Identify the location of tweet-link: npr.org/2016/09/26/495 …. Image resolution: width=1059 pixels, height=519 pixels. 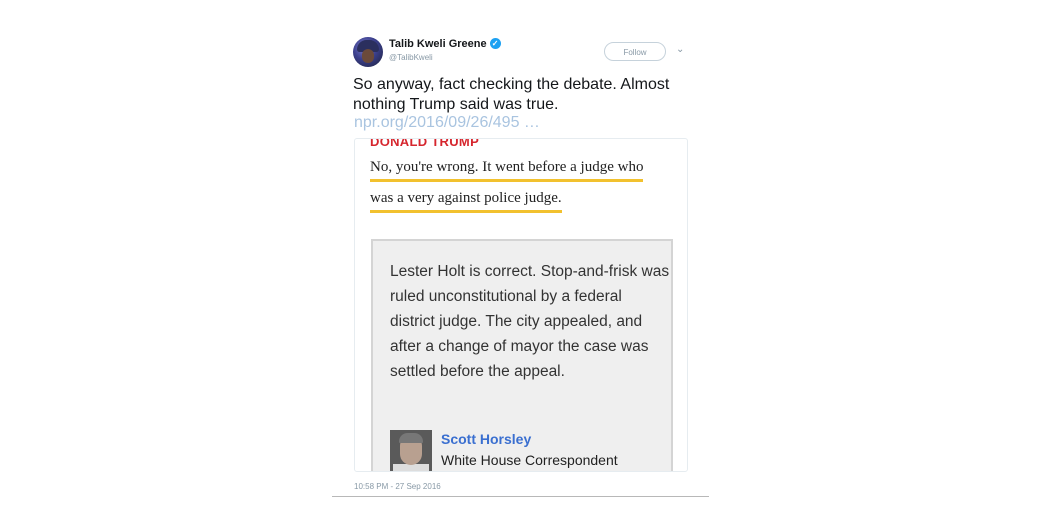
(447, 123).